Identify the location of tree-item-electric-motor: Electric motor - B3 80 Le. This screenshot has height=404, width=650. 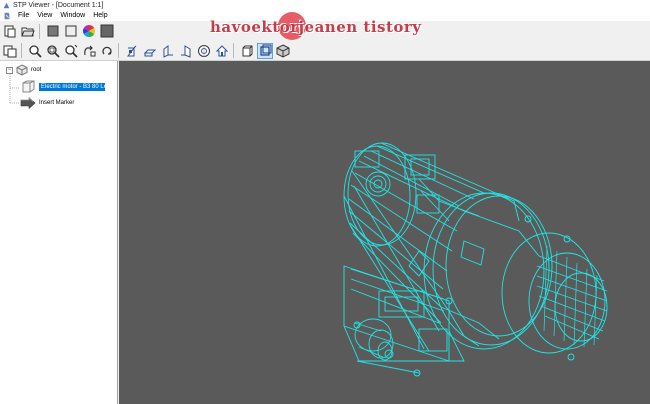
(62, 86).